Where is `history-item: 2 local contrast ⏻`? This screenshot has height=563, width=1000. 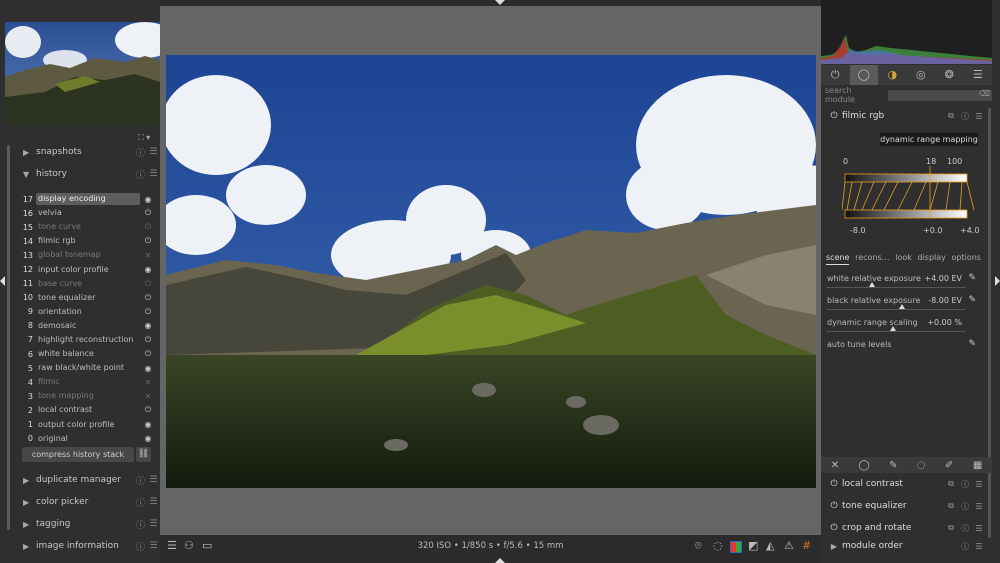
history-item: 2 local contrast ⏻ is located at coordinates (88, 410).